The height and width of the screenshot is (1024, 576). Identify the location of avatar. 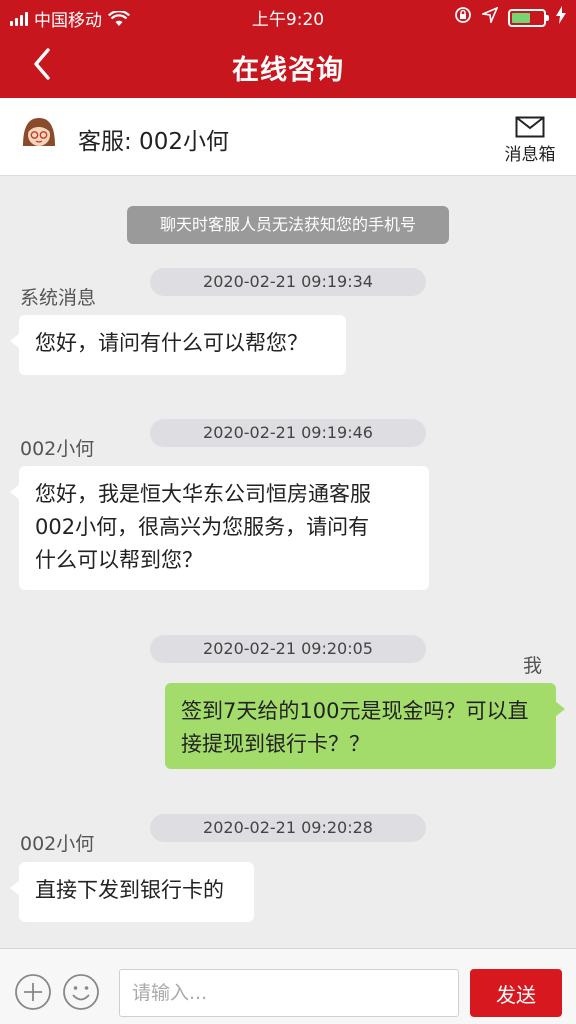
(39, 135).